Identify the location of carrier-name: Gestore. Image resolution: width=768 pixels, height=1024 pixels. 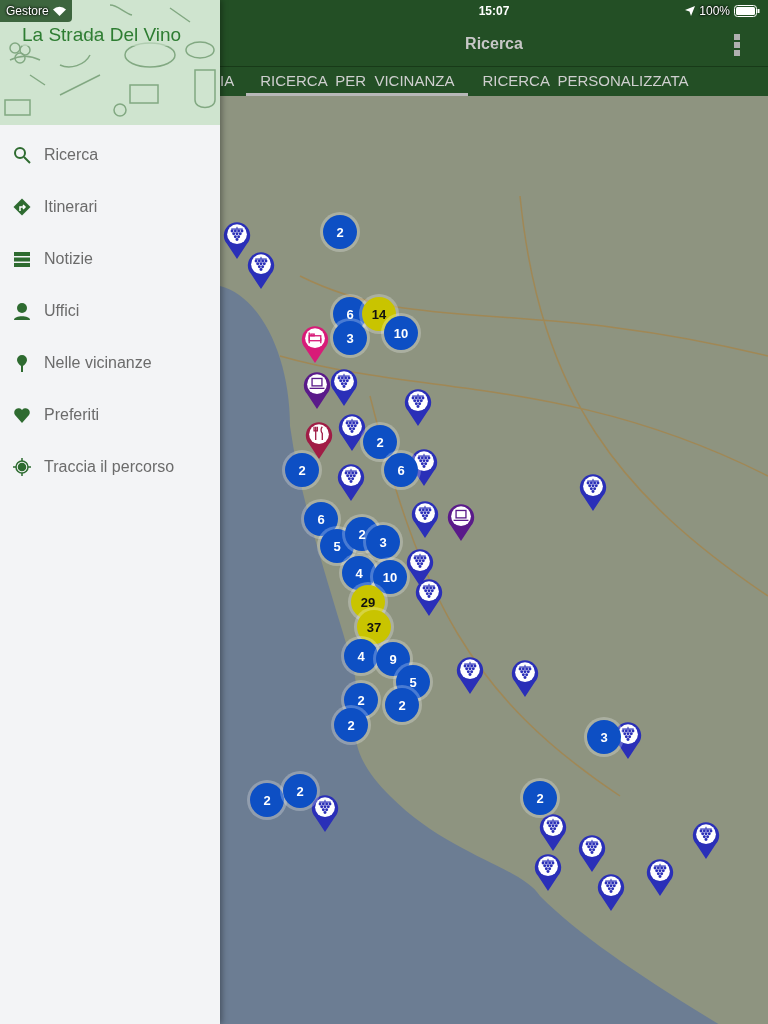
(27, 11).